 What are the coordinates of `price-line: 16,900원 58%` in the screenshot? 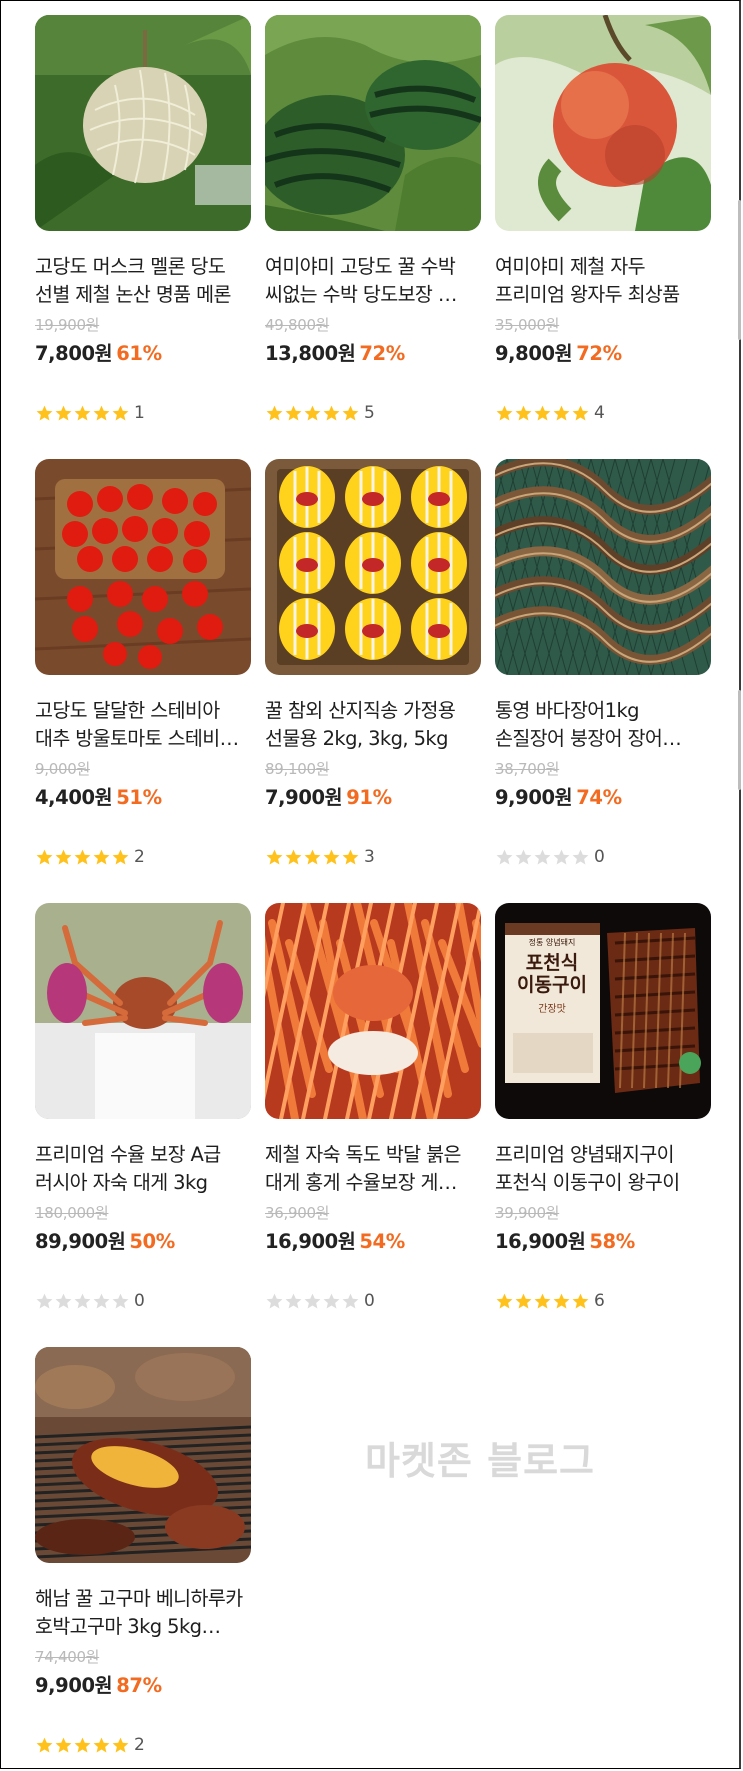 It's located at (603, 1242).